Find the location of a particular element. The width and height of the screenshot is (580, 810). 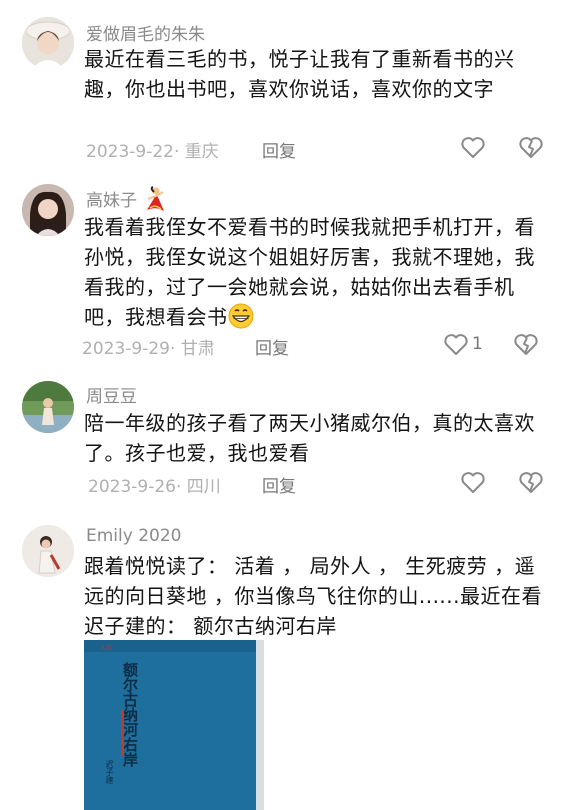

username: 周豆豆 is located at coordinates (111, 394).